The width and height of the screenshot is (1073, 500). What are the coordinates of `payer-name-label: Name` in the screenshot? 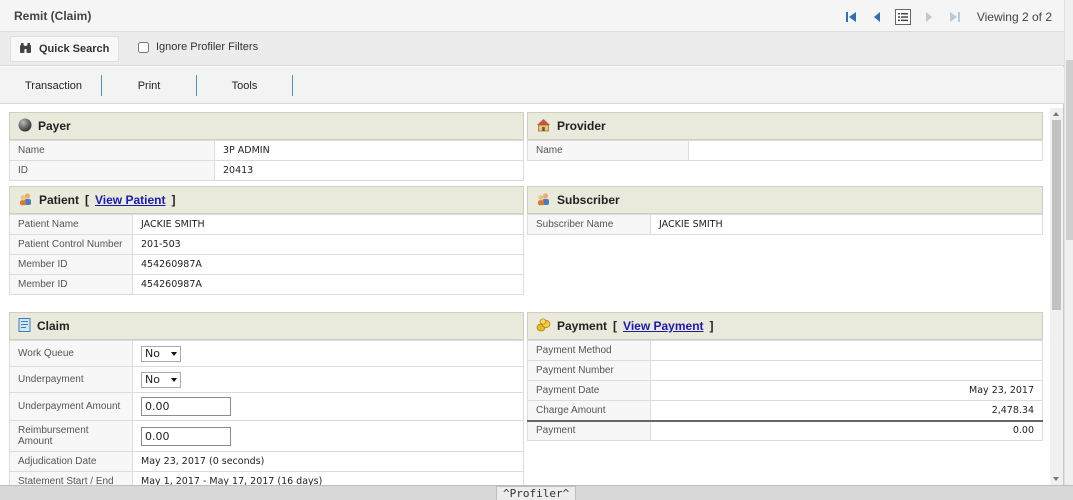 It's located at (112, 150).